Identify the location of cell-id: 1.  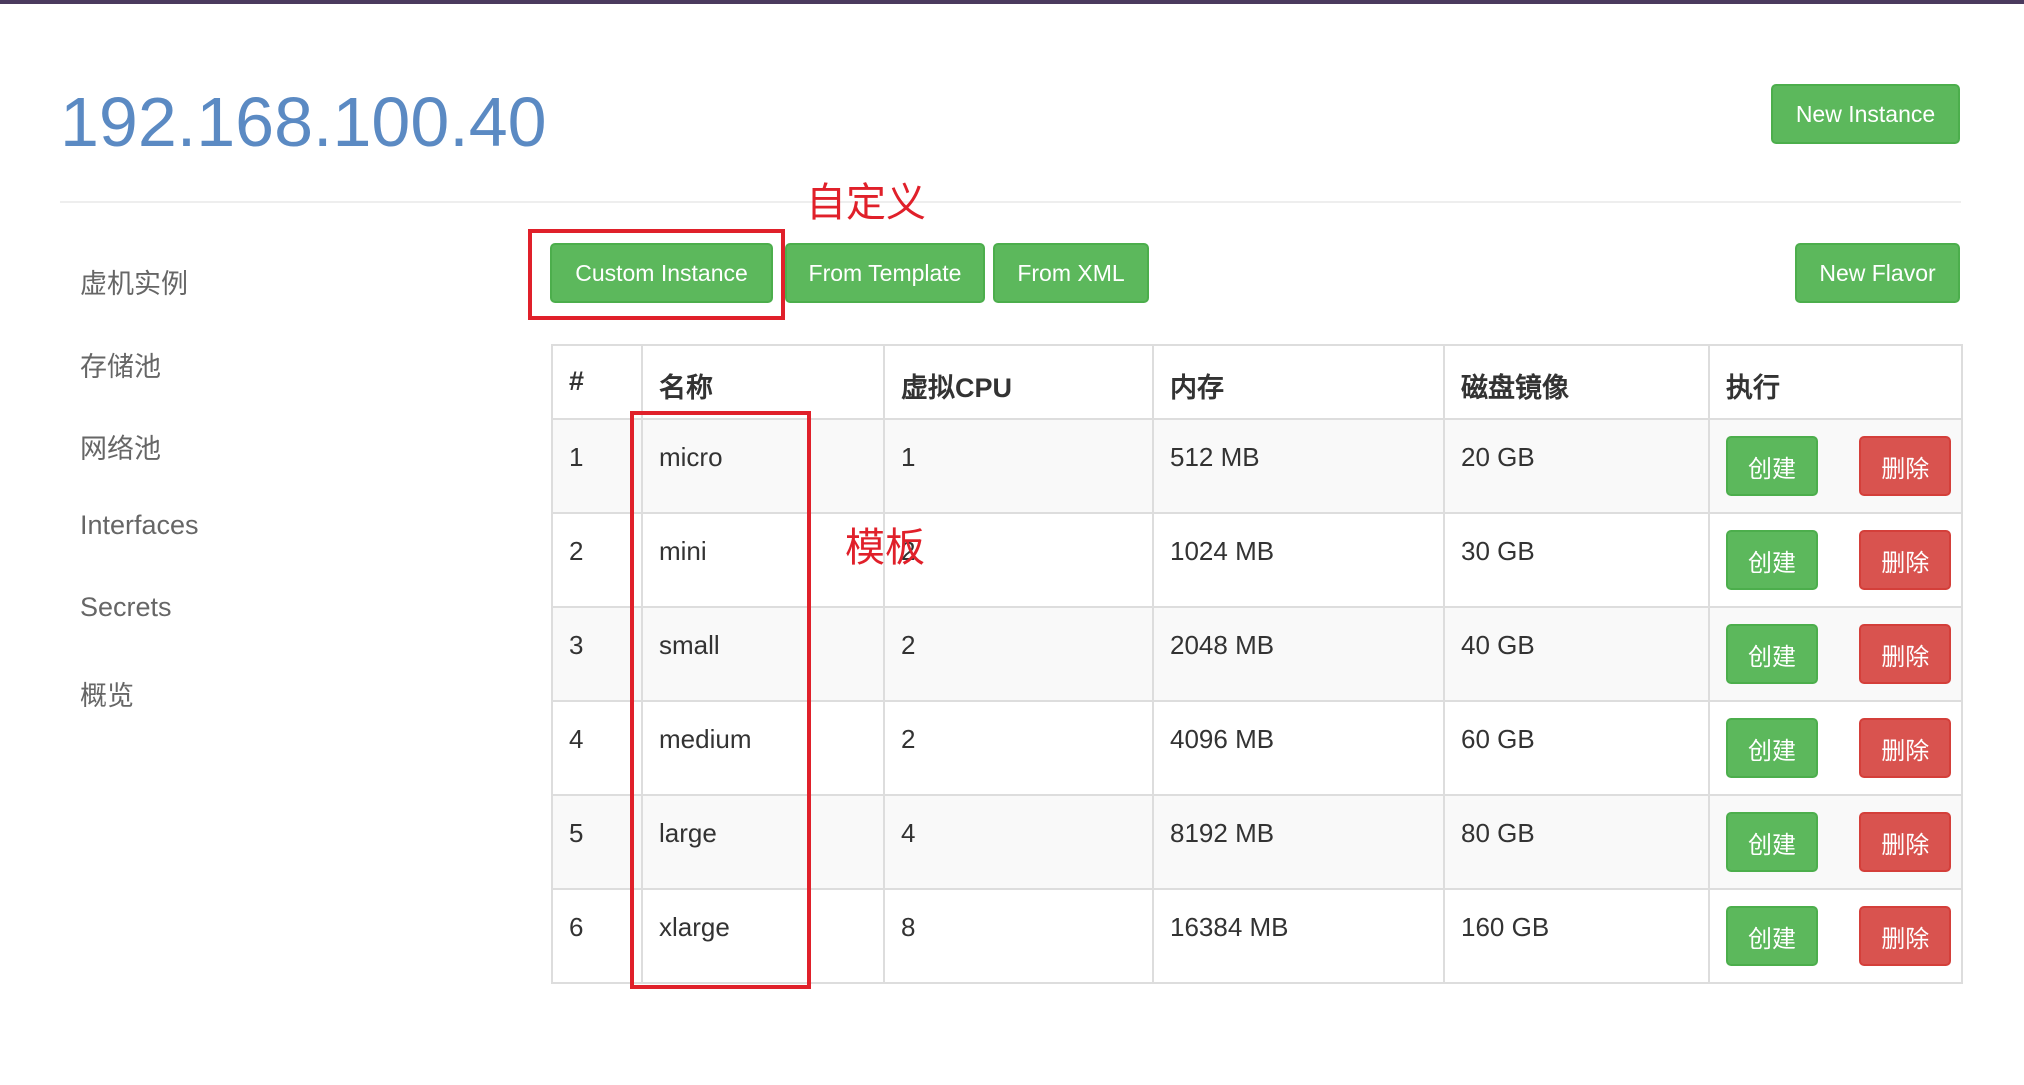
(597, 466).